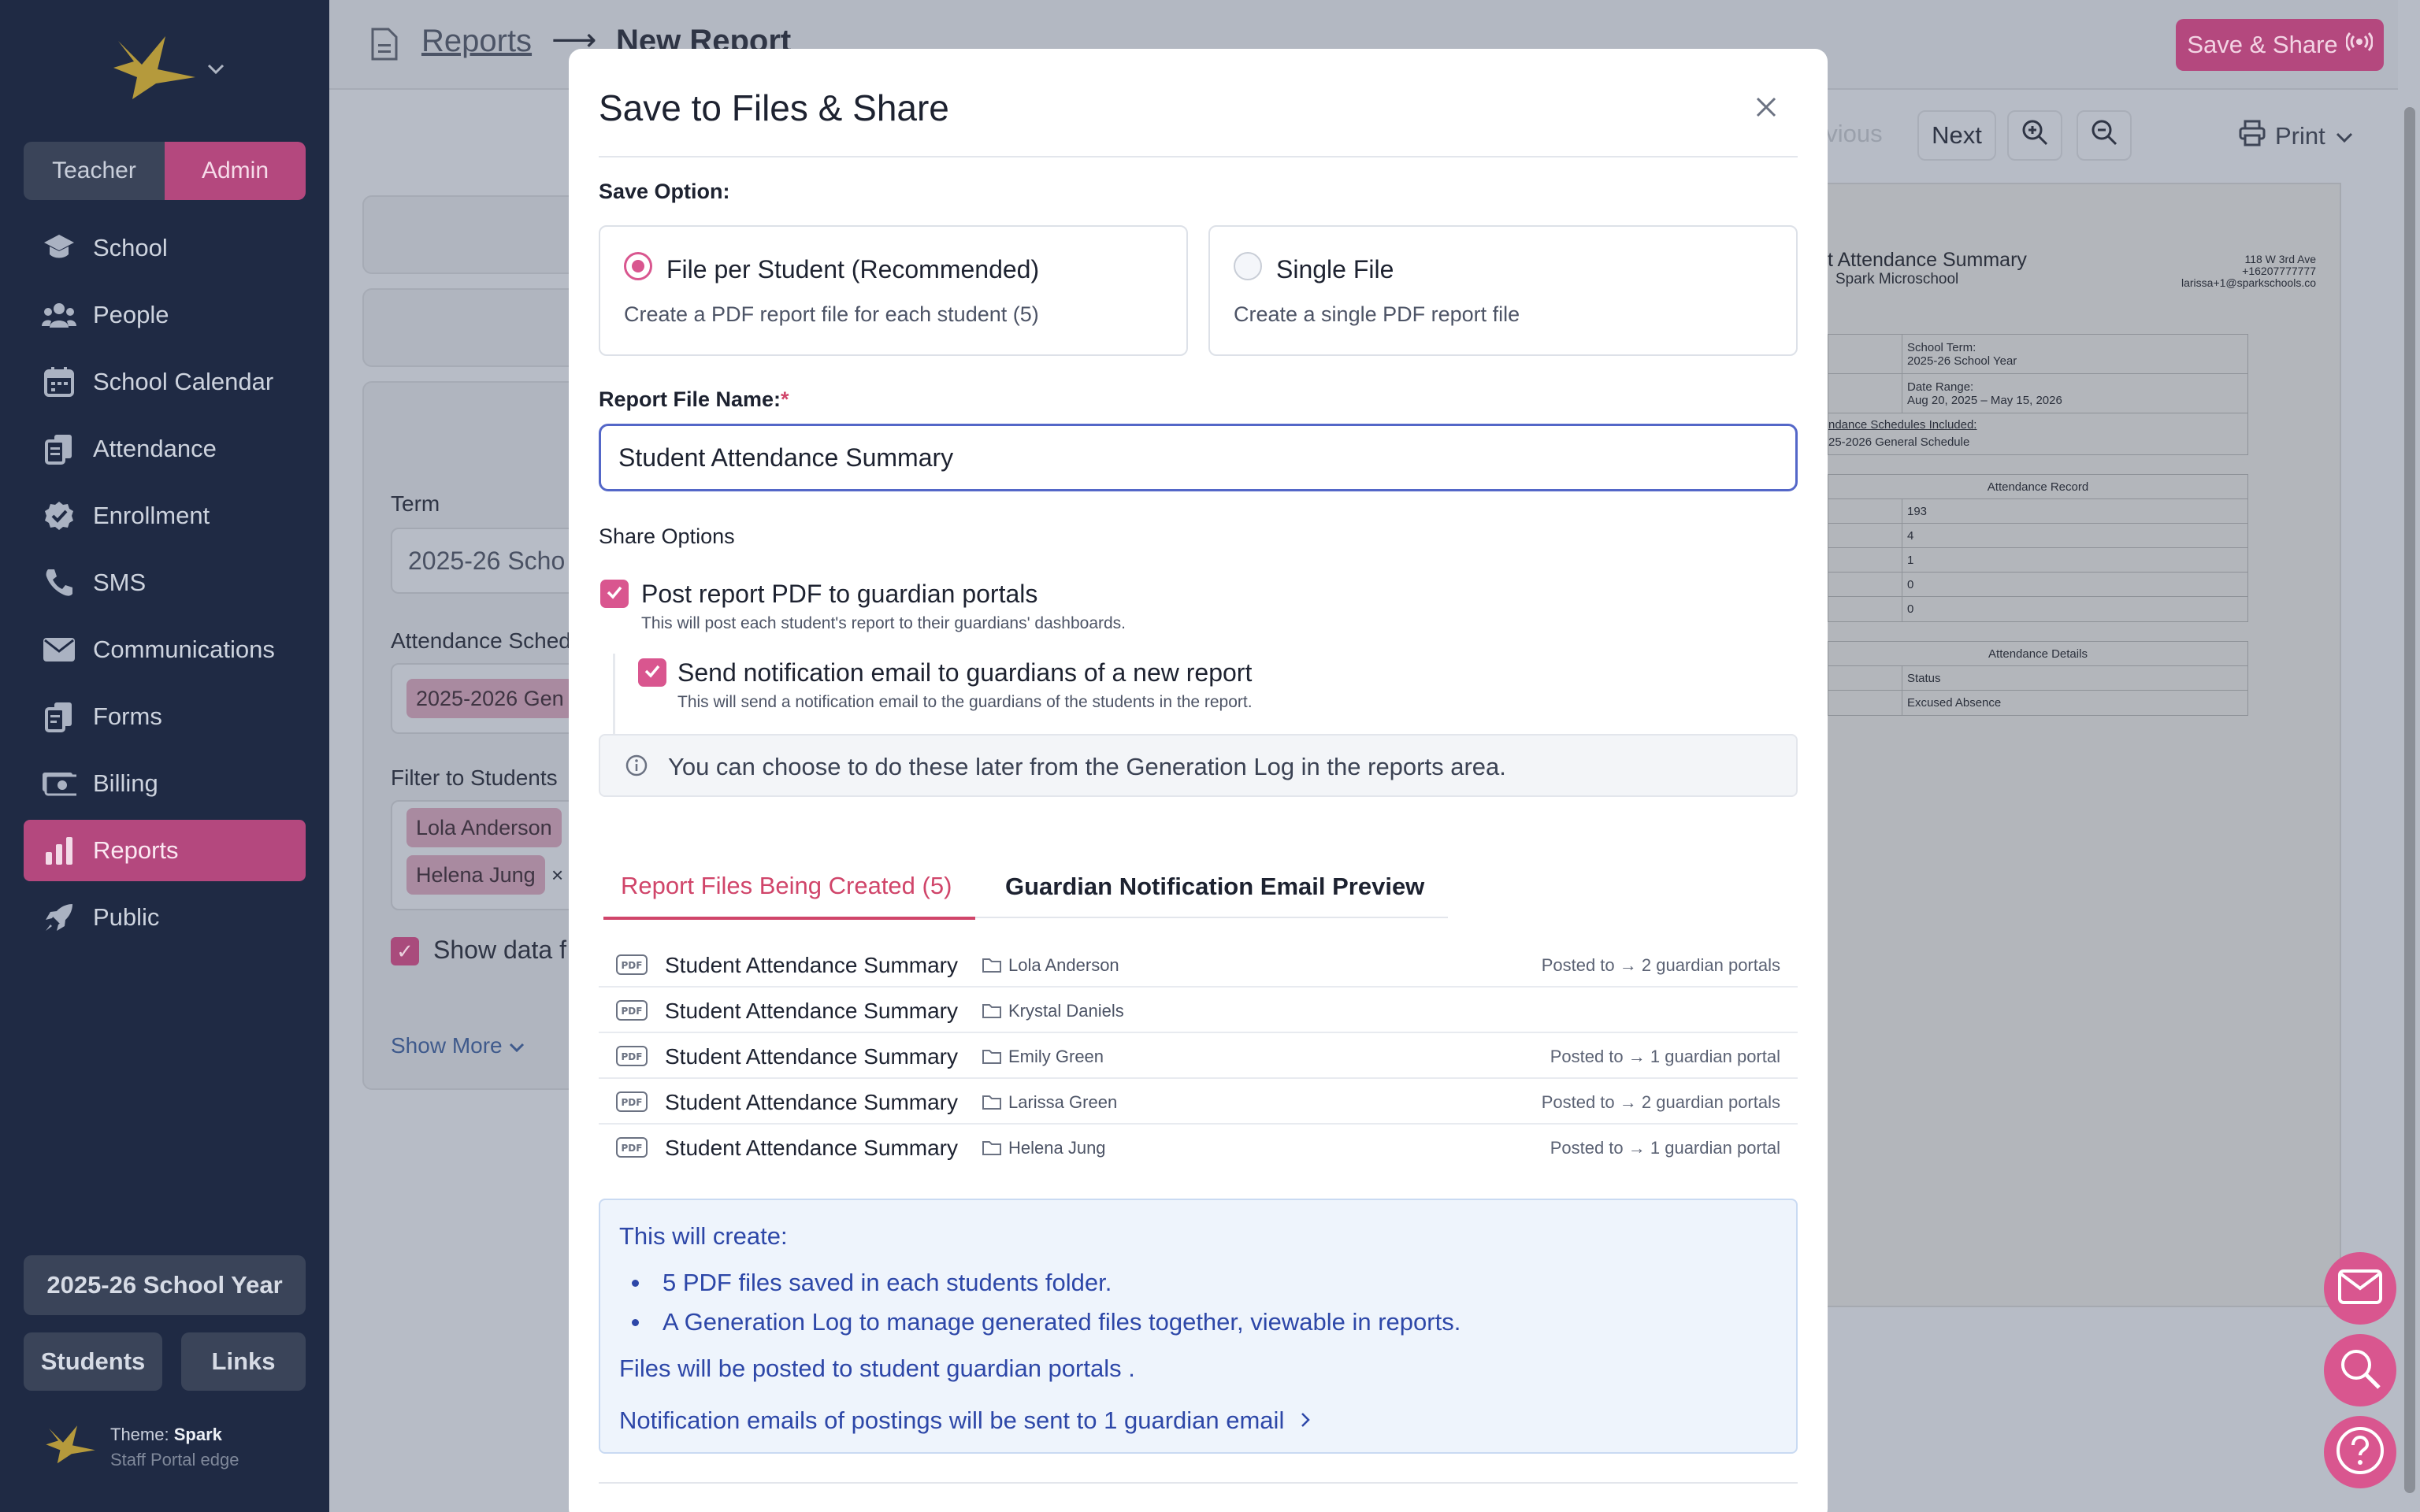 Image resolution: width=2420 pixels, height=1512 pixels. Describe the element at coordinates (165, 649) in the screenshot. I see `sidebar-item-communications: Communications` at that location.